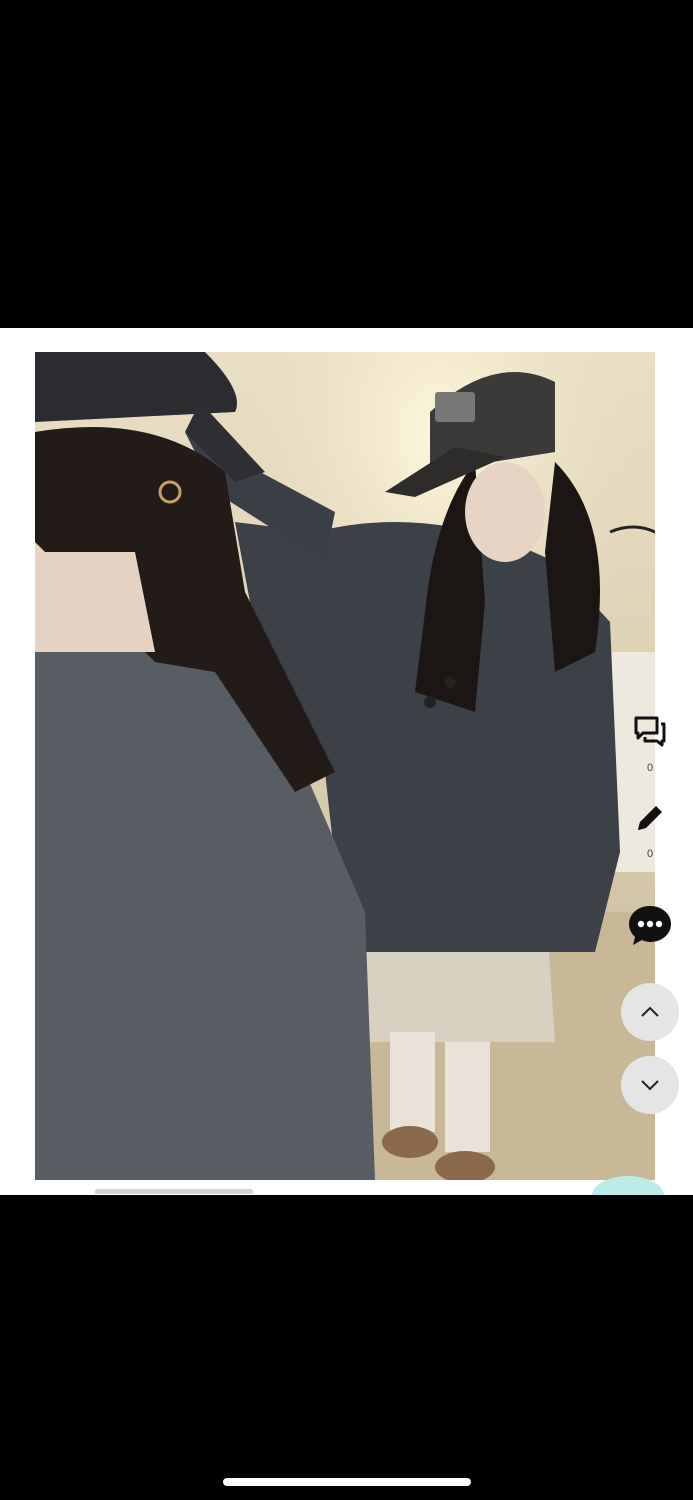 The width and height of the screenshot is (693, 1500). What do you see at coordinates (650, 854) in the screenshot?
I see `edit-count: 0` at bounding box center [650, 854].